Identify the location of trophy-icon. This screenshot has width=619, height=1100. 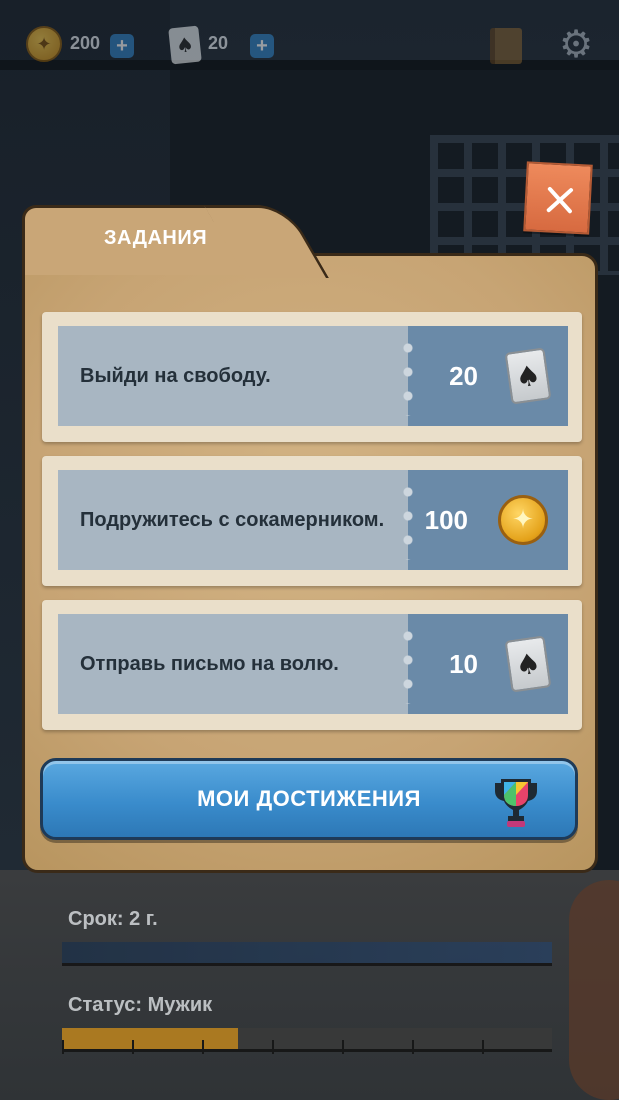
(516, 803).